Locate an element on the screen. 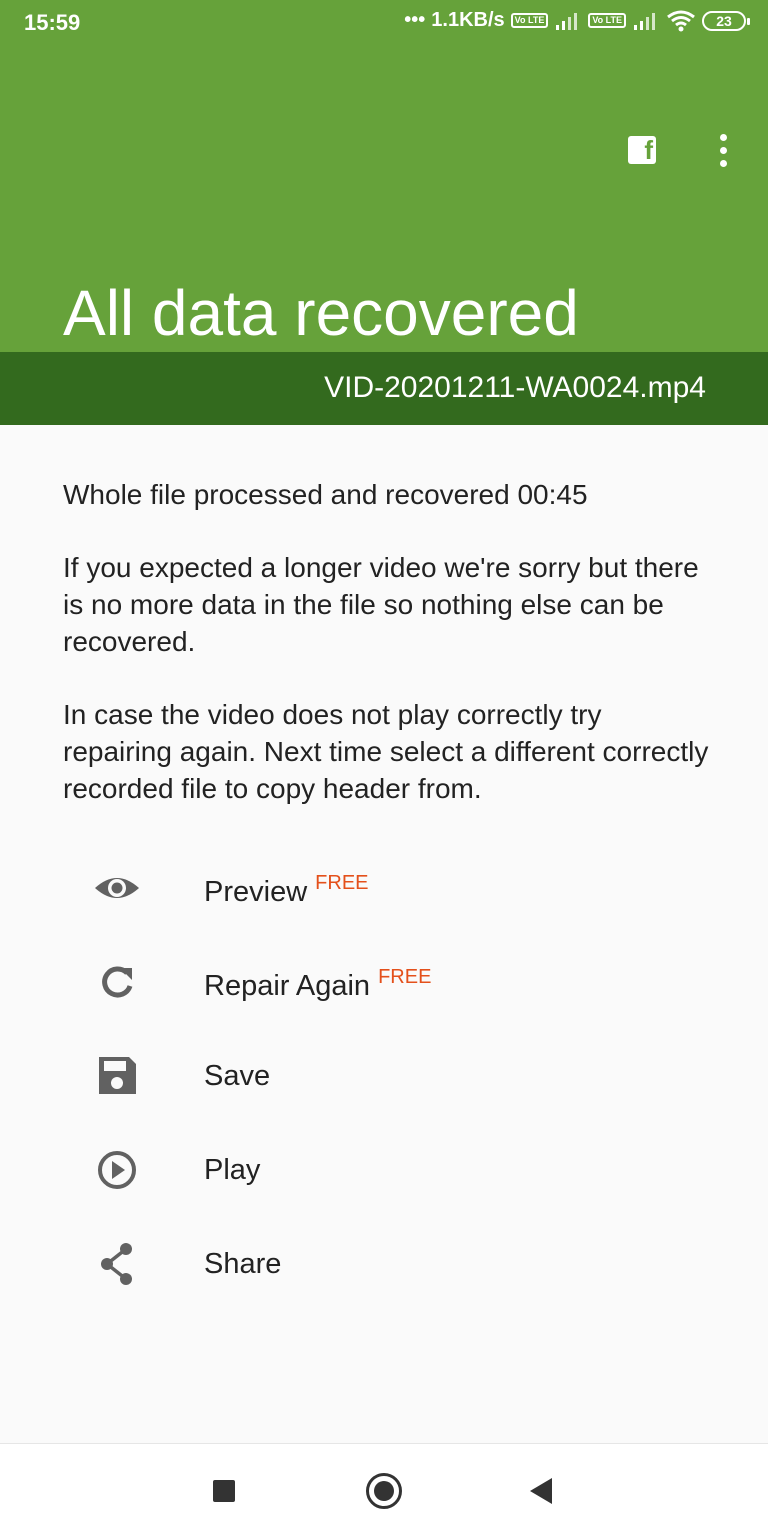 The width and height of the screenshot is (768, 1537). home-button is located at coordinates (384, 1491).